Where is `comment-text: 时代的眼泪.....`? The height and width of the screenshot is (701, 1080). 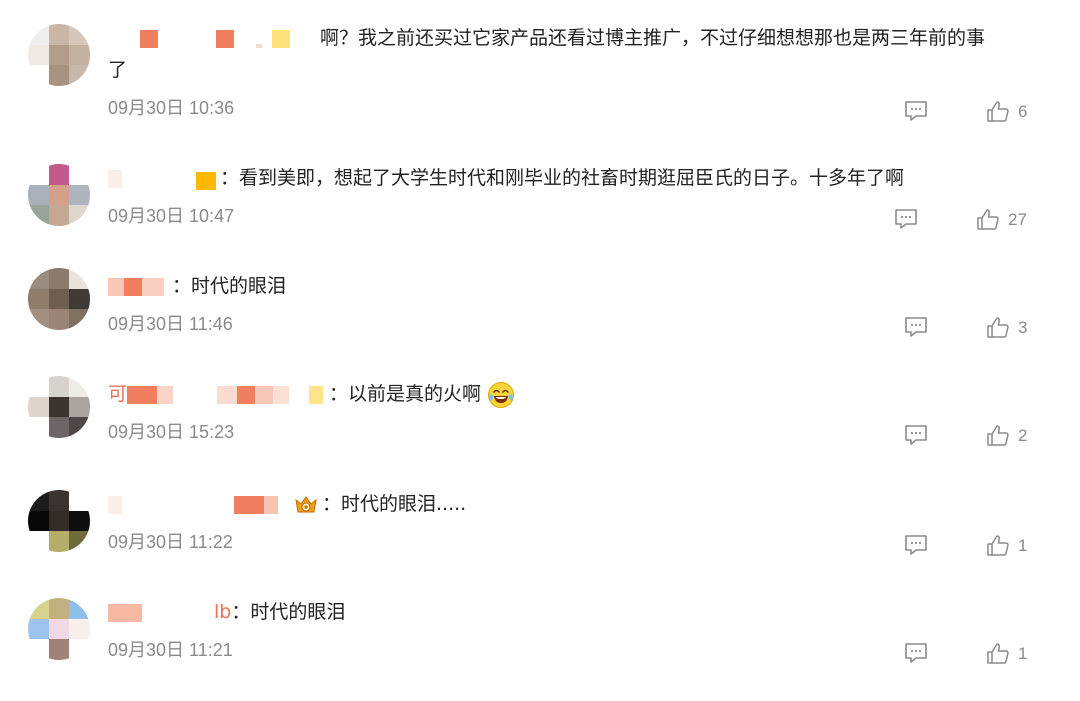 comment-text: 时代的眼泪..... is located at coordinates (404, 504).